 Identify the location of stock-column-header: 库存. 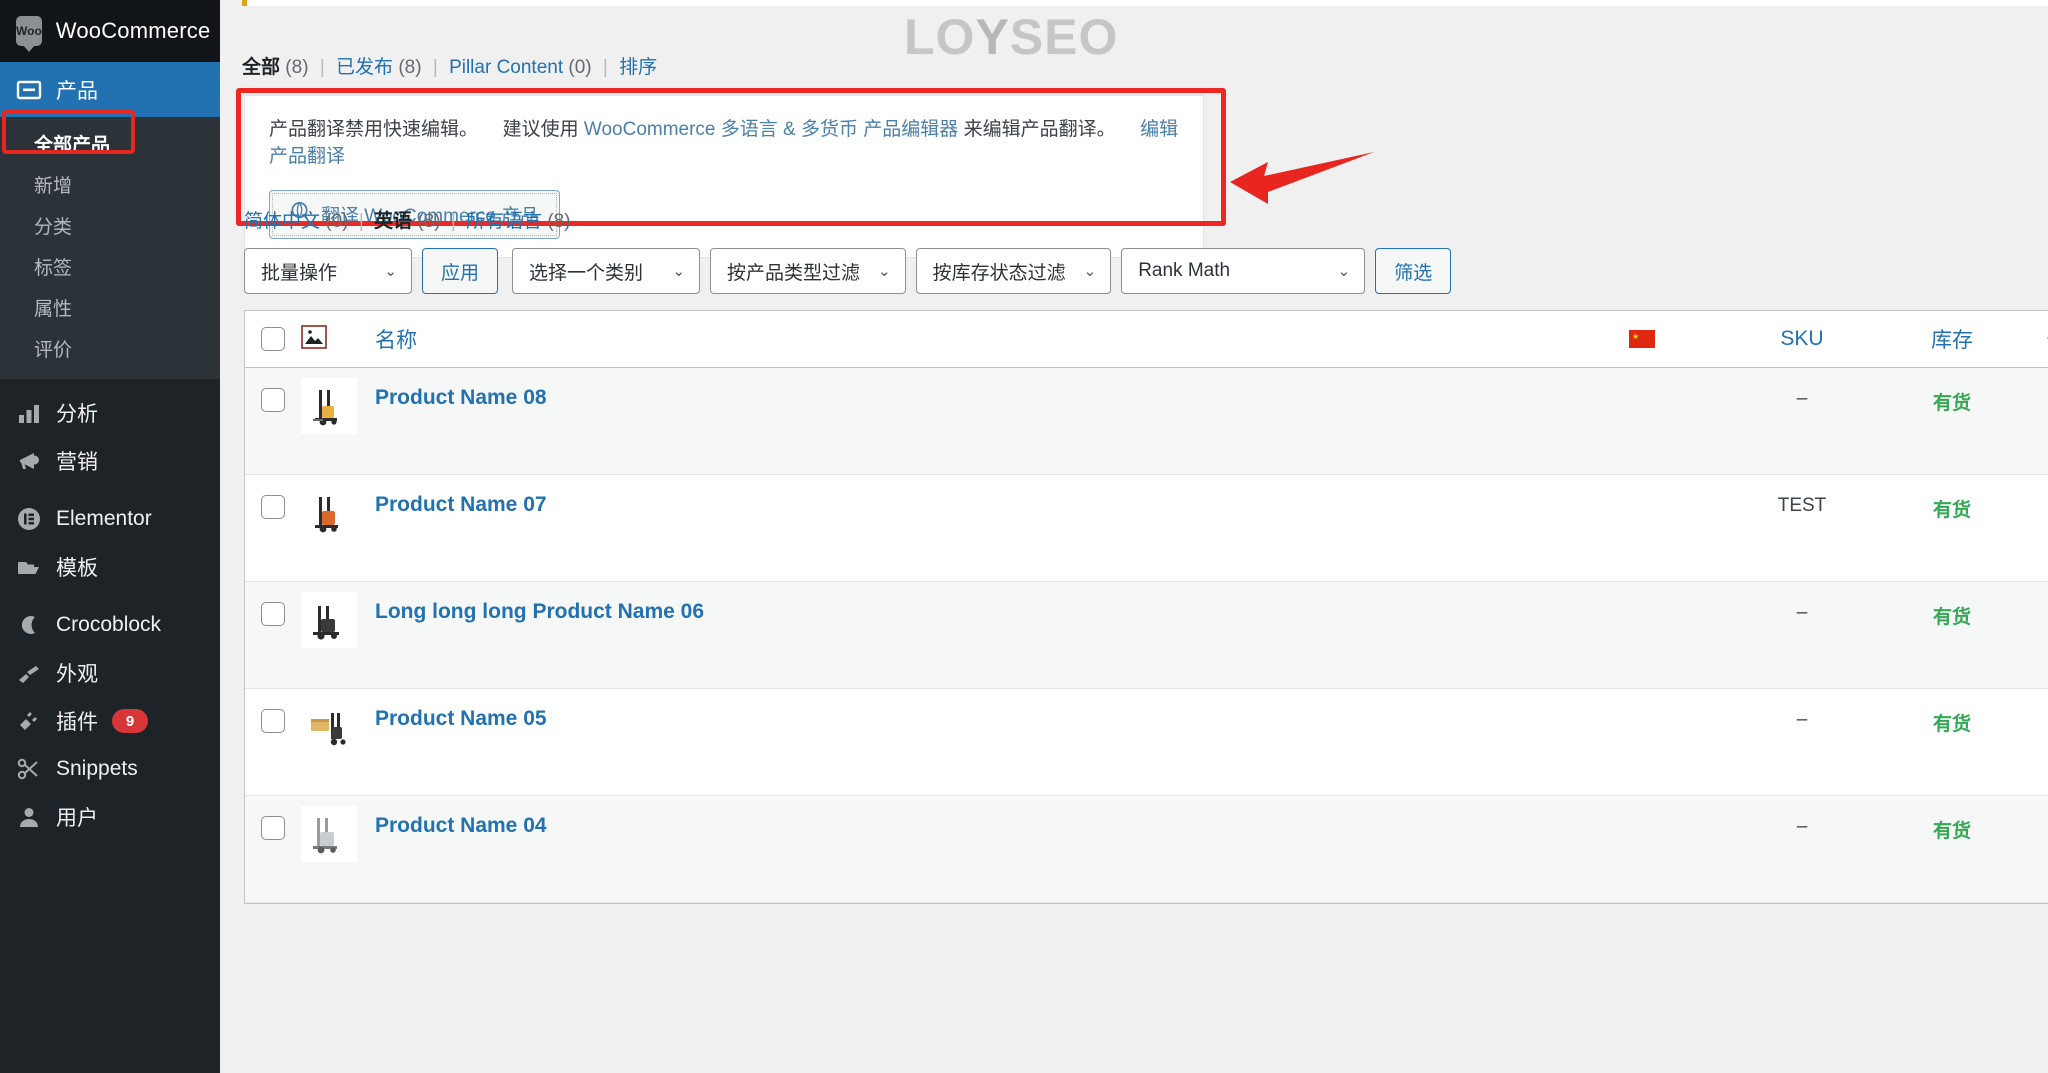
(1952, 339).